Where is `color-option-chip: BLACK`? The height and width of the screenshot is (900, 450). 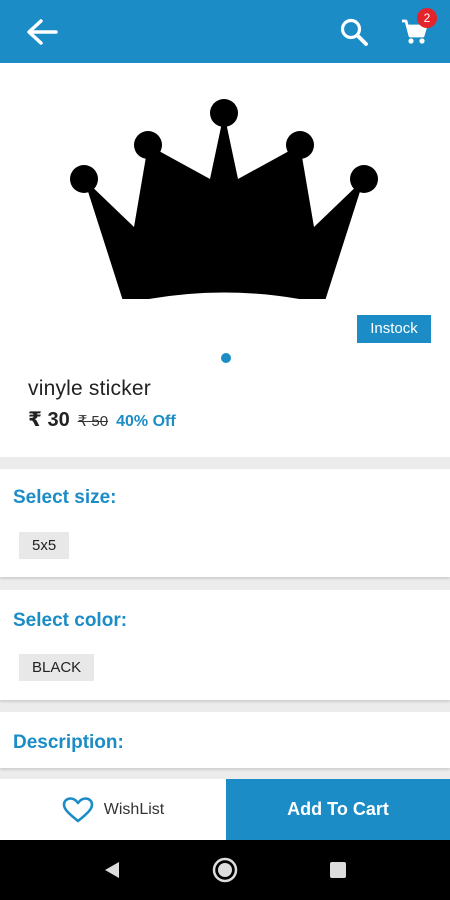
color-option-chip: BLACK is located at coordinates (57, 667).